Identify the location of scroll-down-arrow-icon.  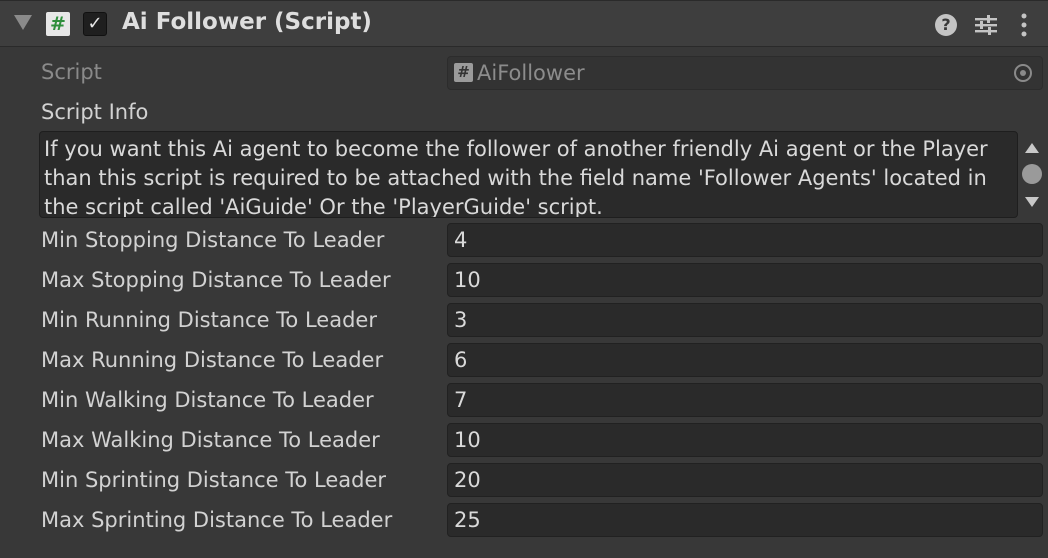
(1032, 202).